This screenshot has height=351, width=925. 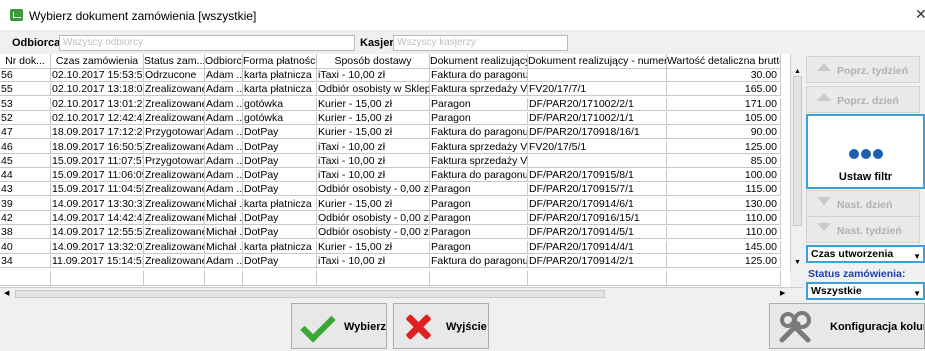 What do you see at coordinates (379, 43) in the screenshot?
I see `kasjer-label: Kasjer:` at bounding box center [379, 43].